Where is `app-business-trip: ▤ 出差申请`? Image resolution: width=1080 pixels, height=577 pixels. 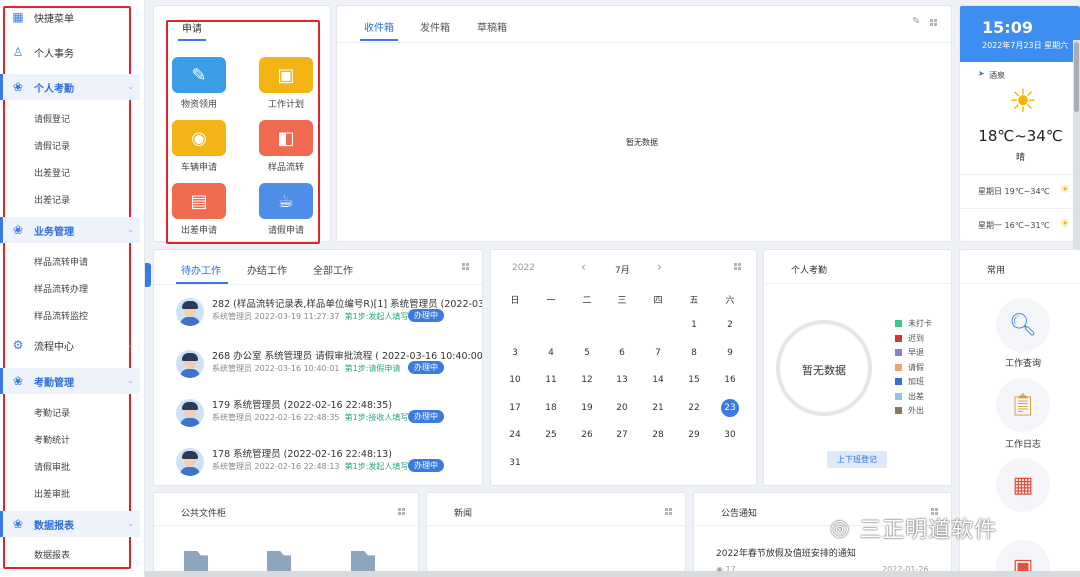 app-business-trip: ▤ 出差申请 is located at coordinates (199, 209).